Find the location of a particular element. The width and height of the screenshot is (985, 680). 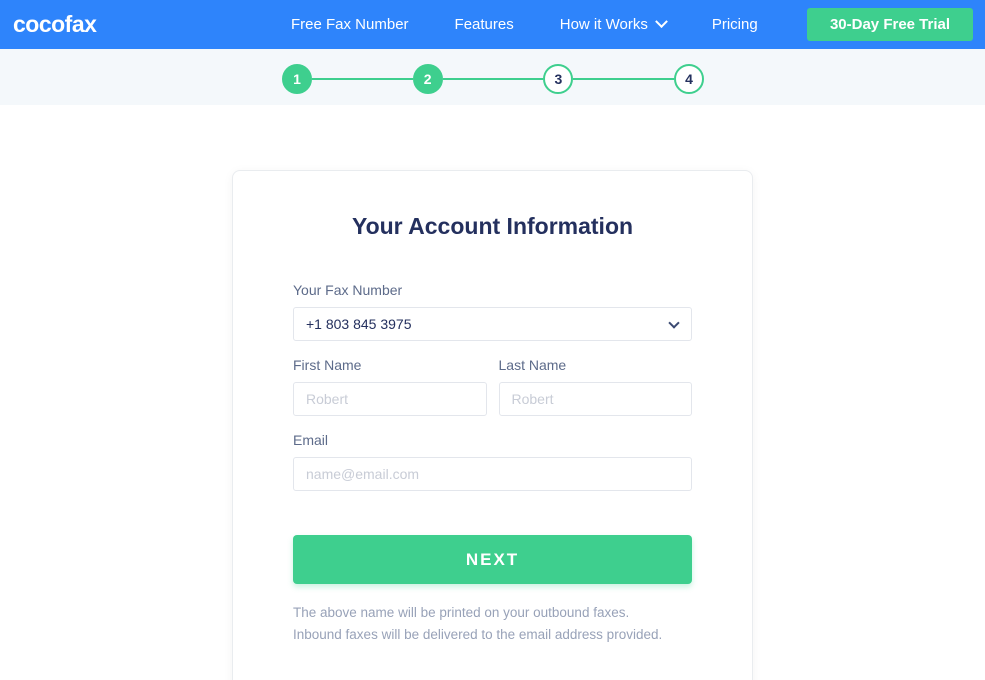

nav-item-pricing: Pricing is located at coordinates (735, 24).